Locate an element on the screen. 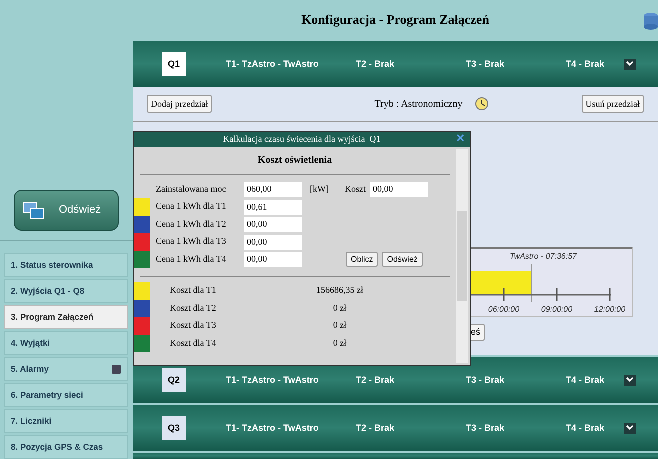 The height and width of the screenshot is (459, 658). computer-icon is located at coordinates (34, 210).